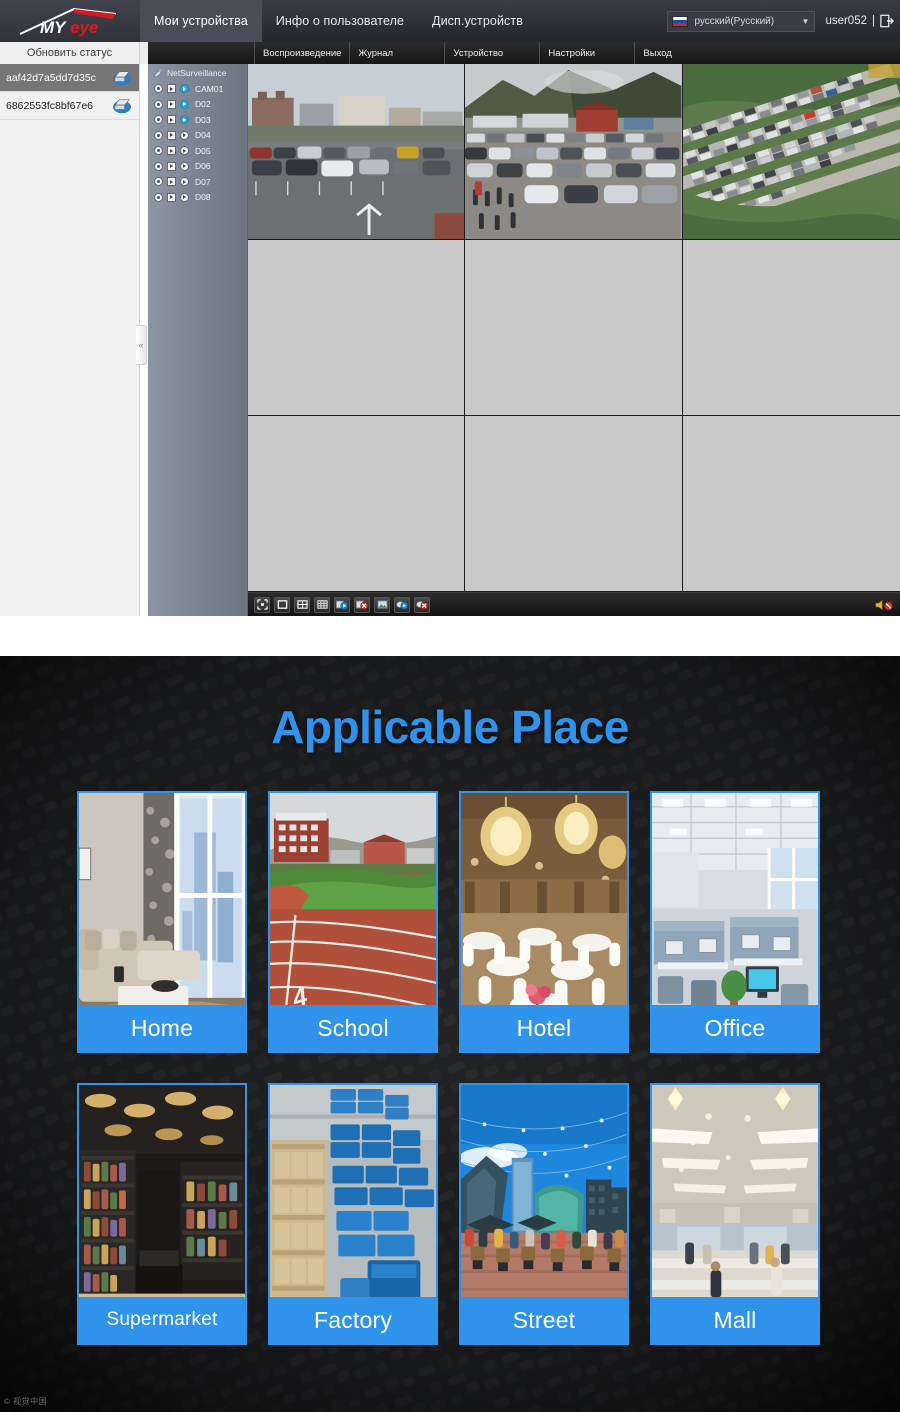 This screenshot has width=900, height=1412. I want to click on place-card-street: Street, so click(544, 1214).